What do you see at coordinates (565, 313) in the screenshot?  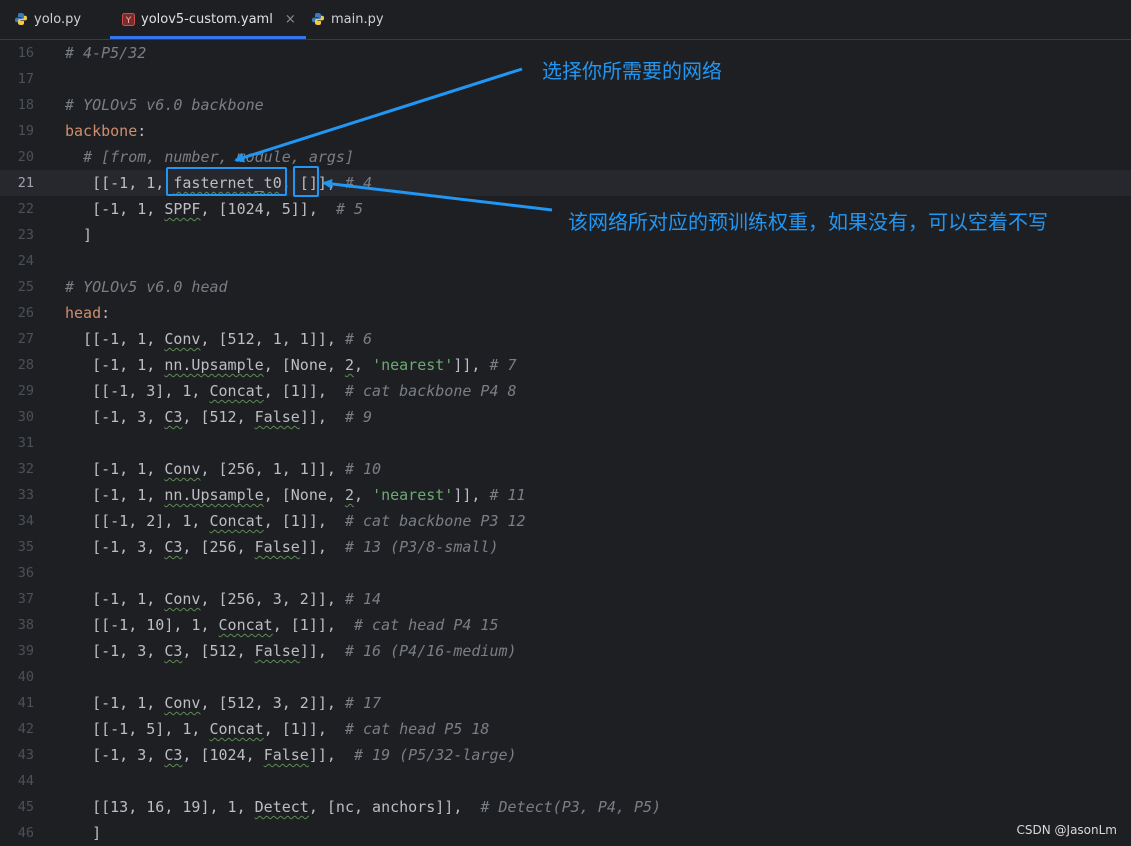 I see `code-line: 26 head:` at bounding box center [565, 313].